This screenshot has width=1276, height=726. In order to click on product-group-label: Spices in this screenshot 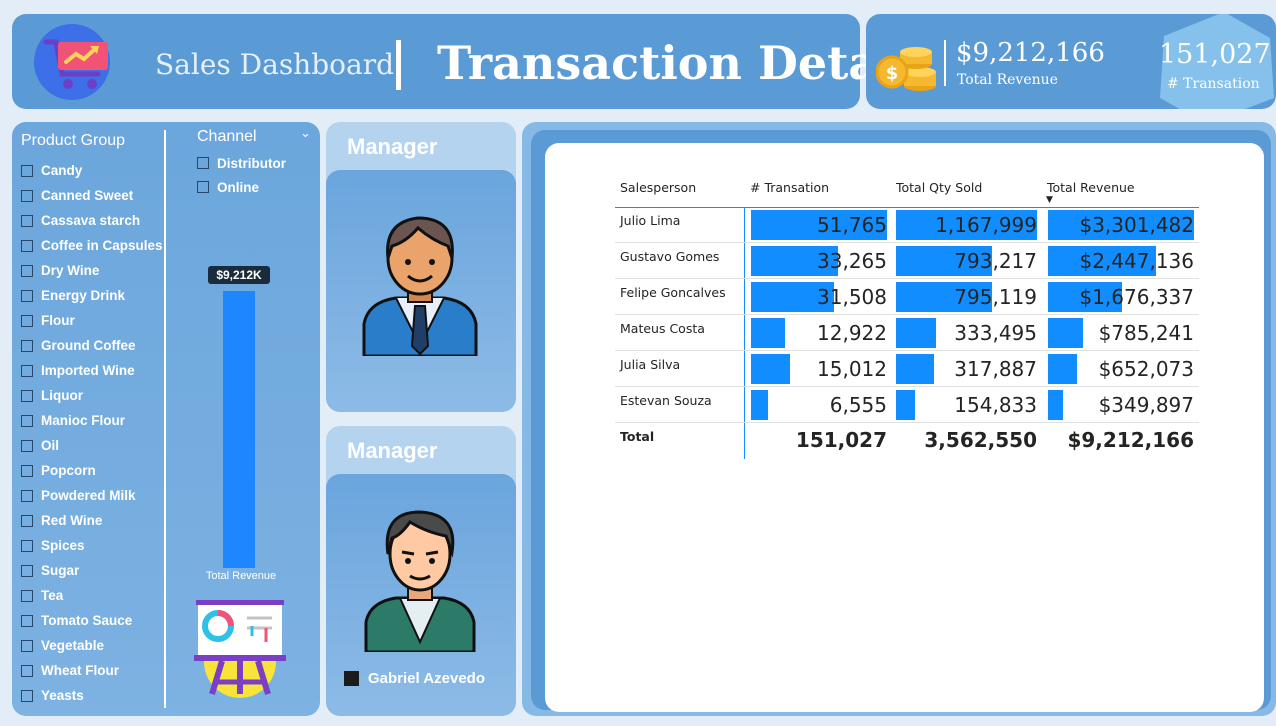, I will do `click(63, 545)`.